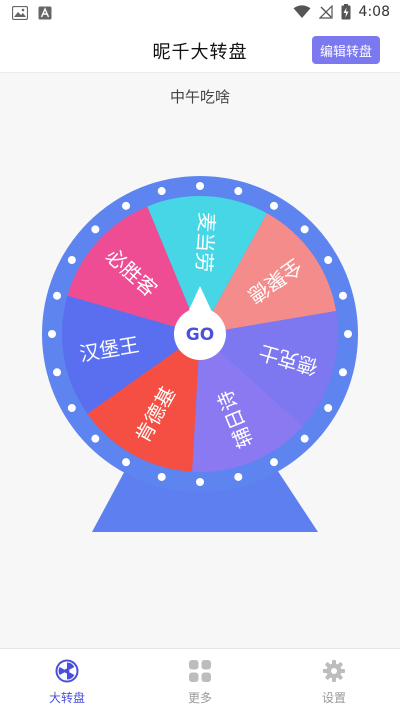 This screenshot has height=712, width=400. I want to click on edit-wheel-button: 编辑转盘, so click(345, 50).